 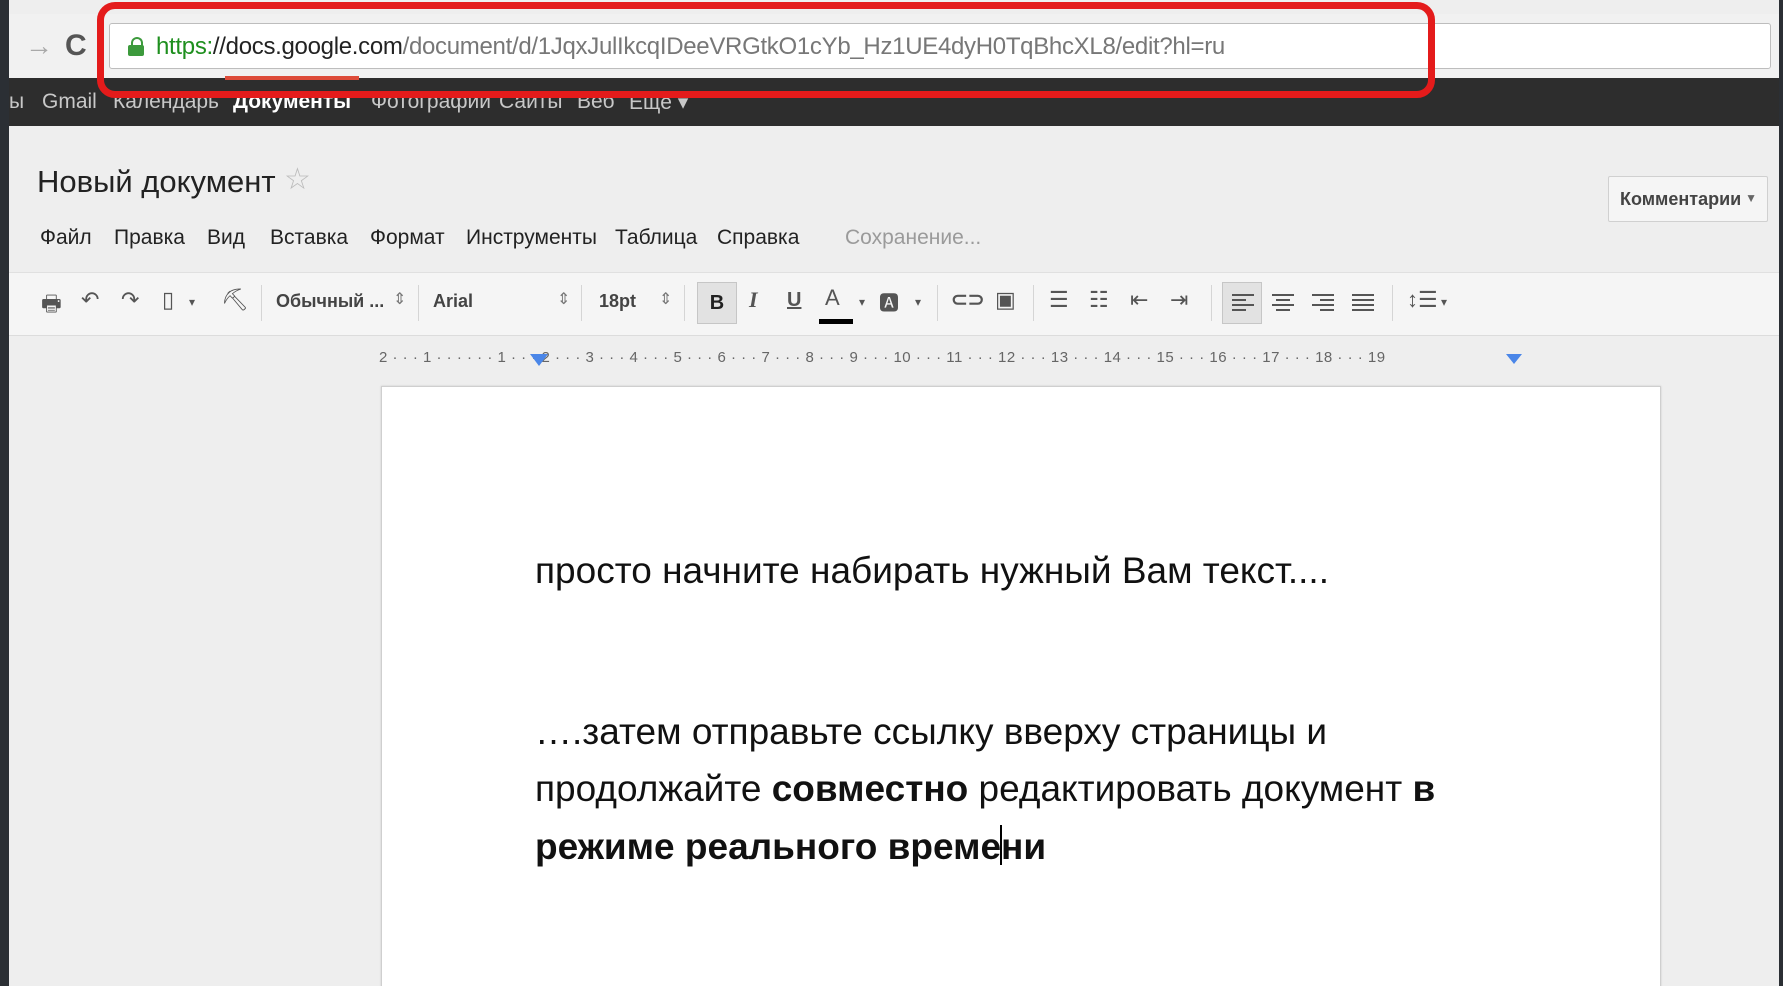 What do you see at coordinates (753, 300) in the screenshot?
I see `italic-button: I` at bounding box center [753, 300].